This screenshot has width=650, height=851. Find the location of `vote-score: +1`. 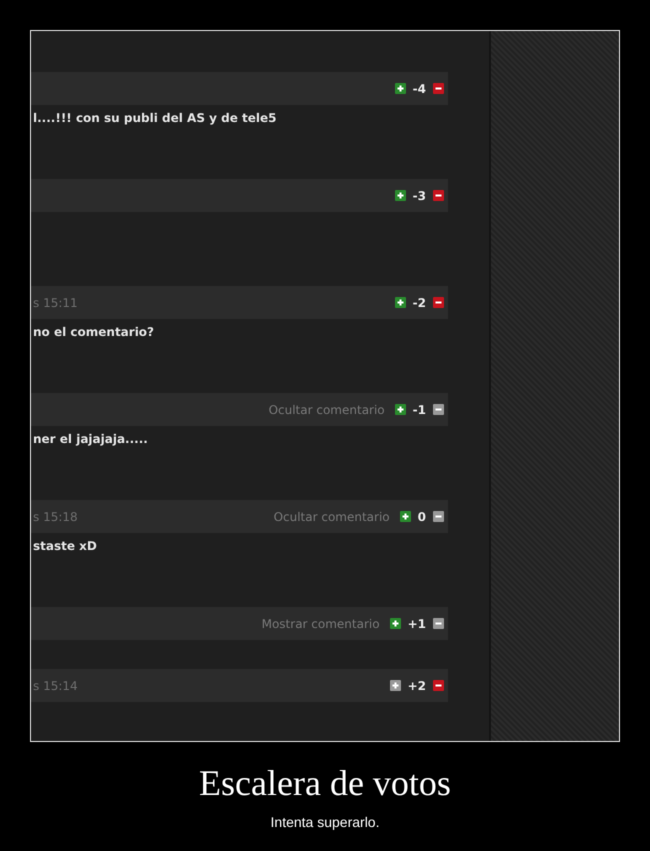

vote-score: +1 is located at coordinates (417, 623).